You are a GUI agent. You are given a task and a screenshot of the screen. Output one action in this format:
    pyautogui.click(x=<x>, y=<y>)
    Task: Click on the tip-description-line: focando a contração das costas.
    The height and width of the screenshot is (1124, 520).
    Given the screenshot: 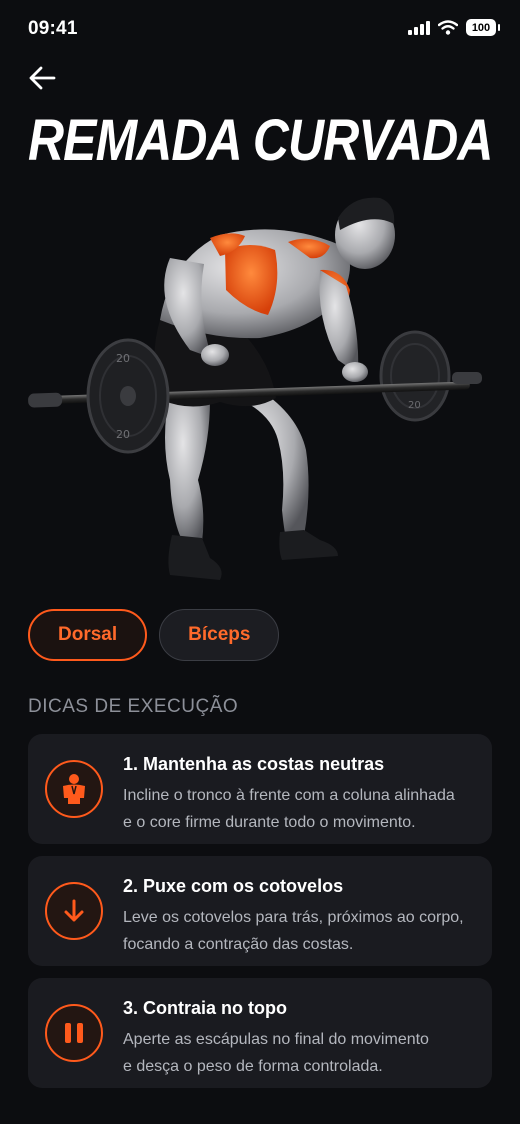 What is the action you would take?
    pyautogui.click(x=238, y=944)
    